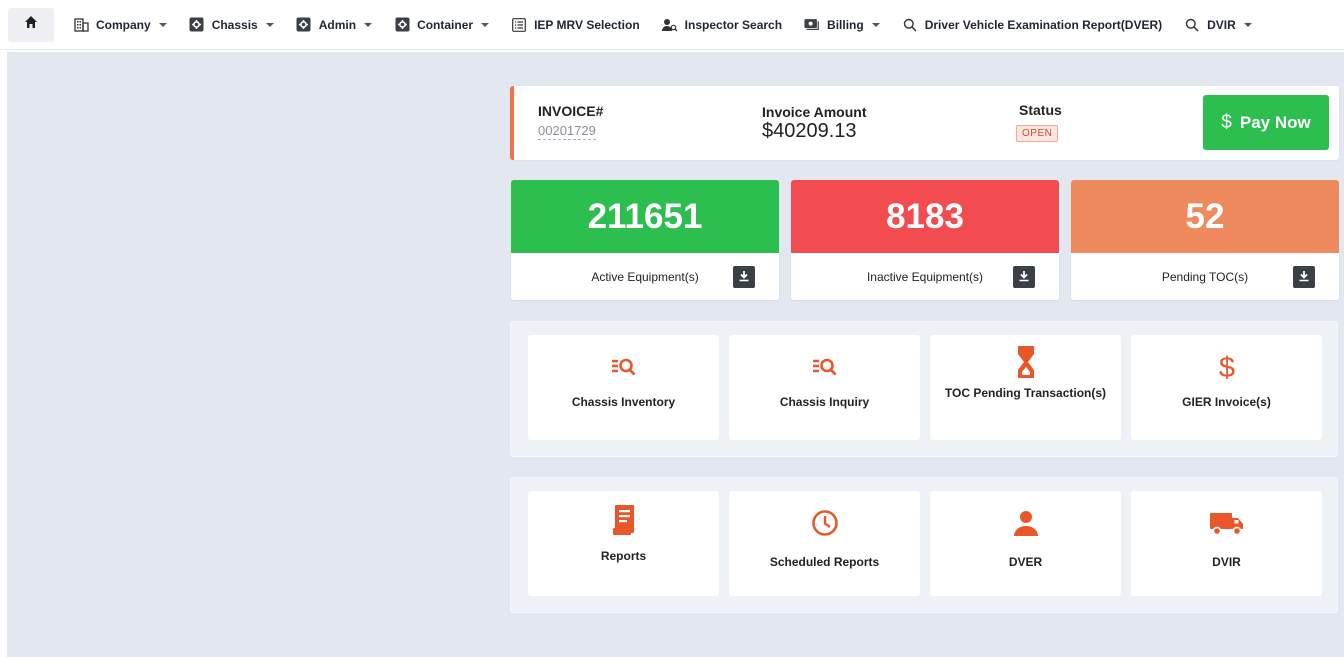  What do you see at coordinates (624, 520) in the screenshot?
I see `report-icon` at bounding box center [624, 520].